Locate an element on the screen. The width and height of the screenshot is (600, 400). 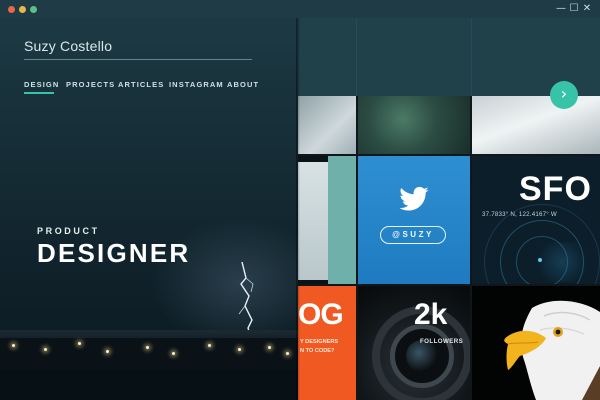
notebook-page is located at coordinates (313, 221).